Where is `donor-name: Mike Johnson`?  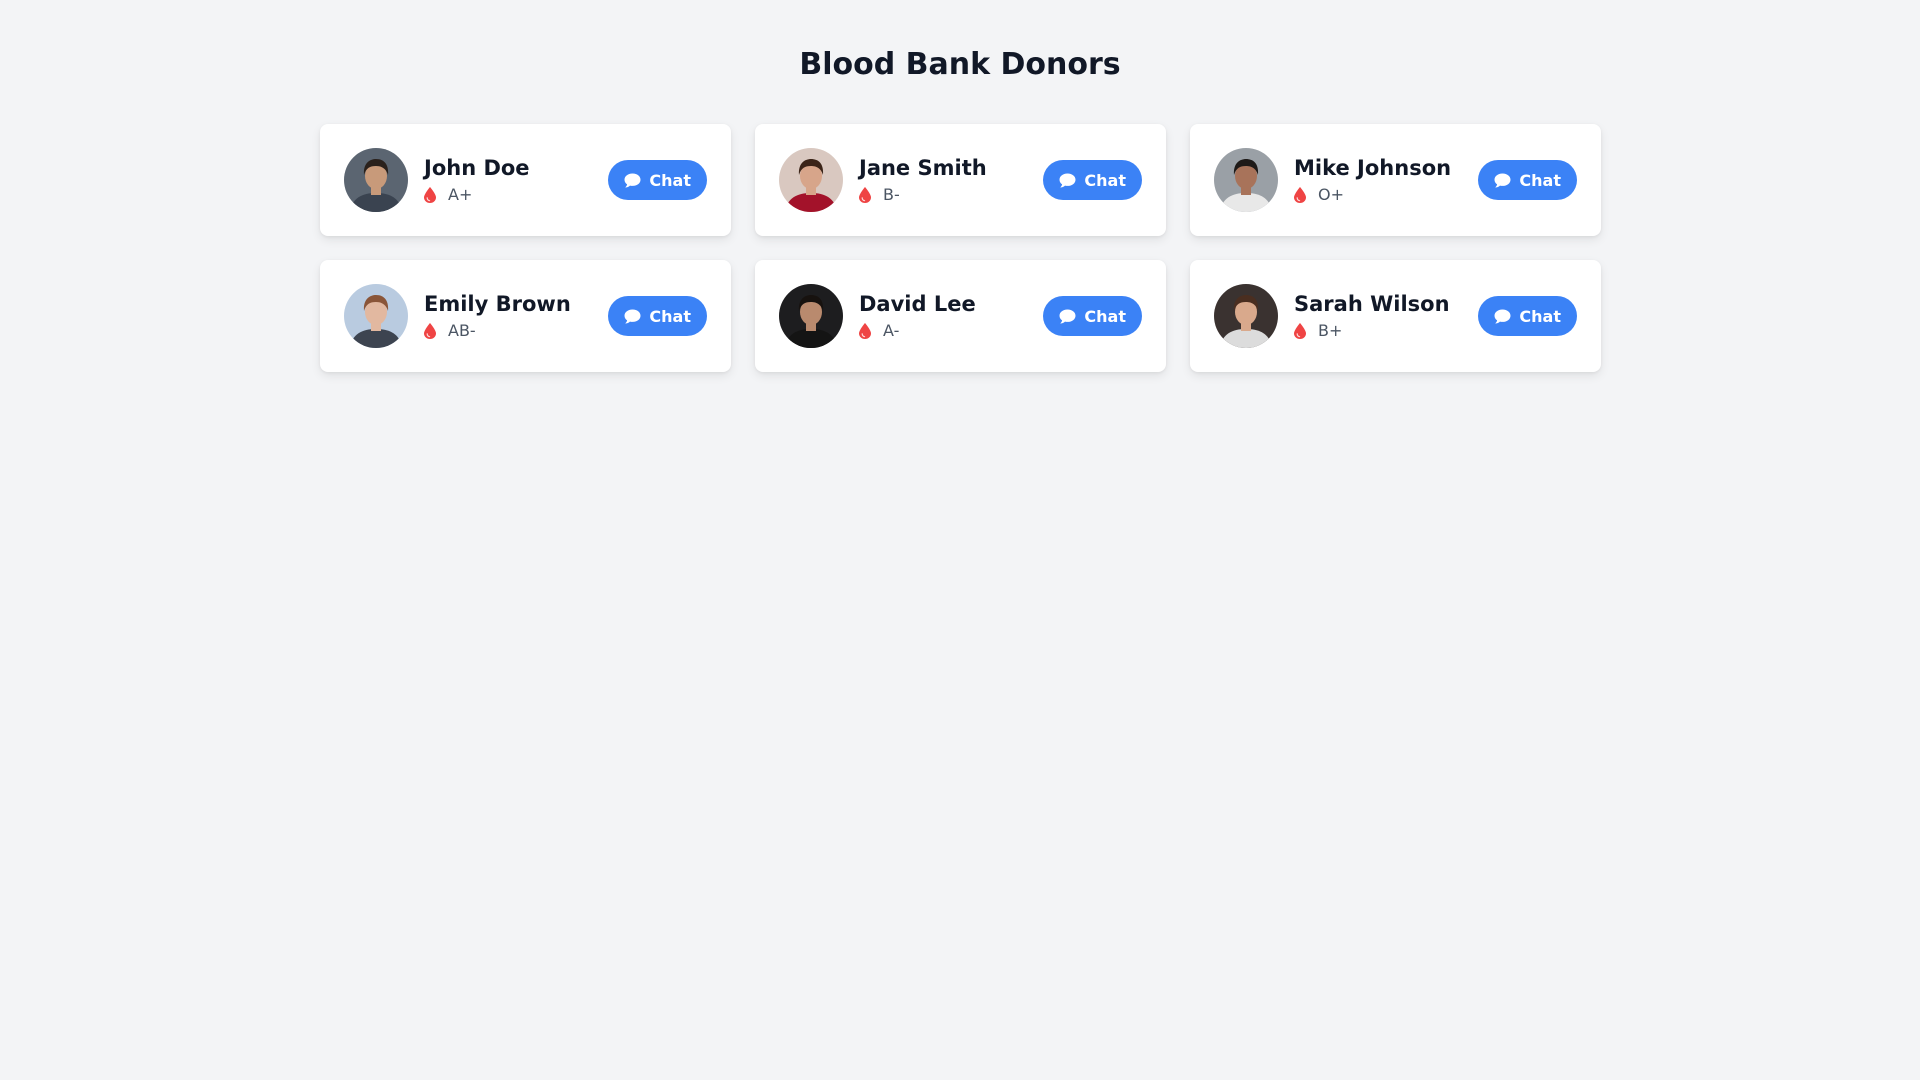
donor-name: Mike Johnson is located at coordinates (1373, 168).